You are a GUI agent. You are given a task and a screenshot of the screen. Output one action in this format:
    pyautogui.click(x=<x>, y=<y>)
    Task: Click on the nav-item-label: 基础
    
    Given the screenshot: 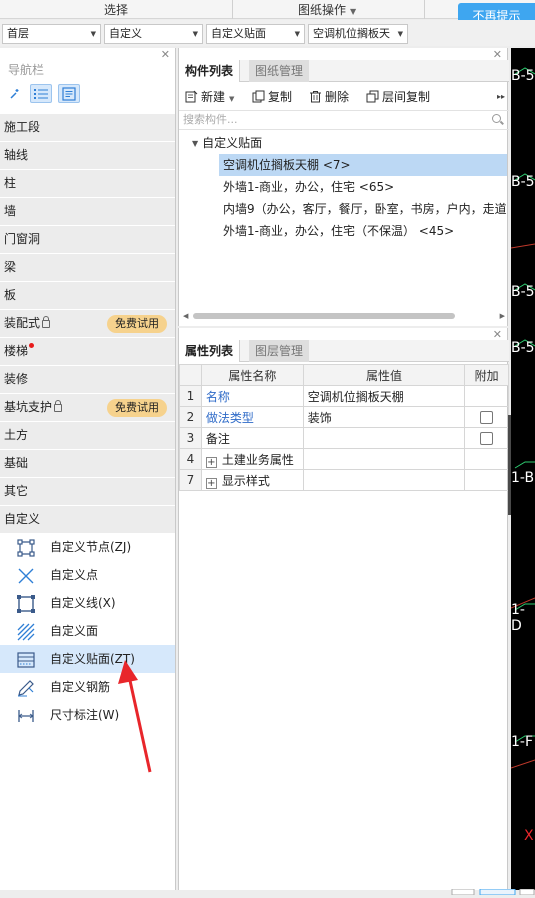 What is the action you would take?
    pyautogui.click(x=16, y=463)
    